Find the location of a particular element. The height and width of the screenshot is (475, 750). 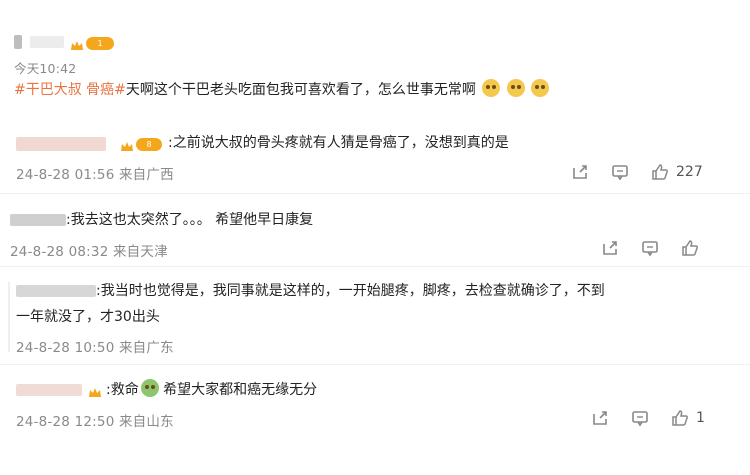

vip-badge: 1 is located at coordinates (100, 43).